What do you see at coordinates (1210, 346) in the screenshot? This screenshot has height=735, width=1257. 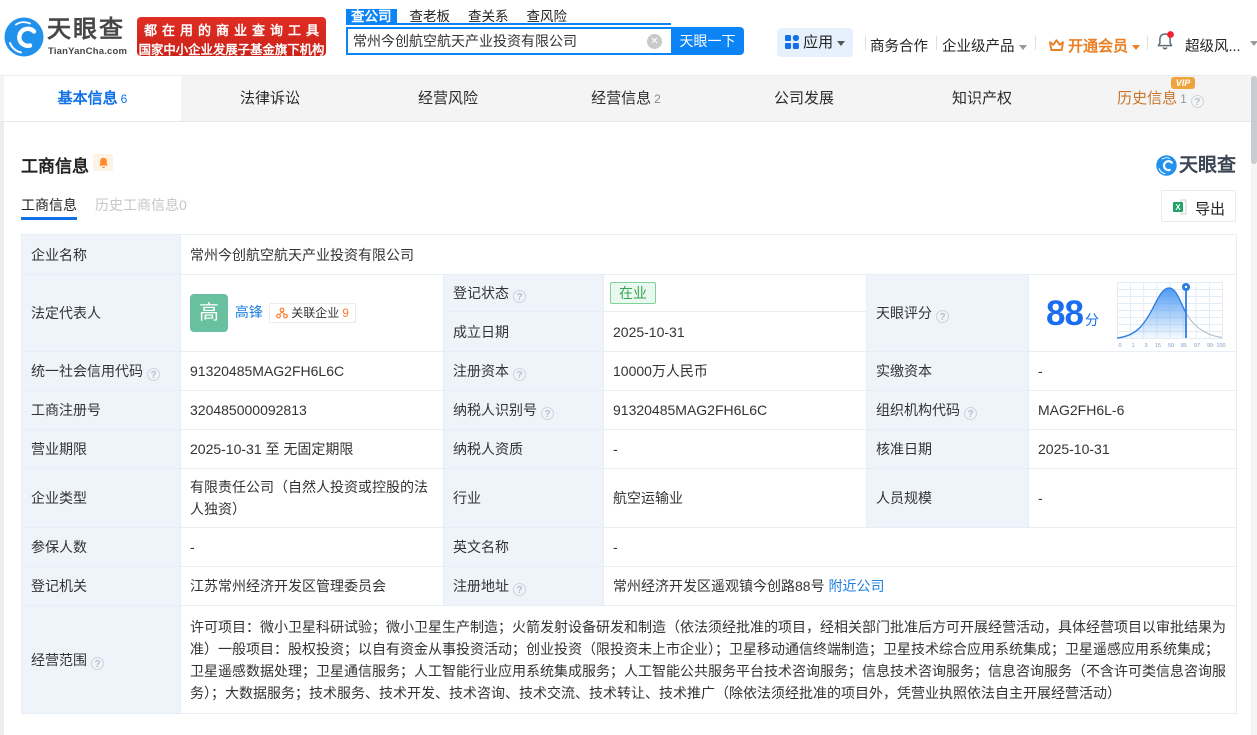 I see `svg-text: 99` at bounding box center [1210, 346].